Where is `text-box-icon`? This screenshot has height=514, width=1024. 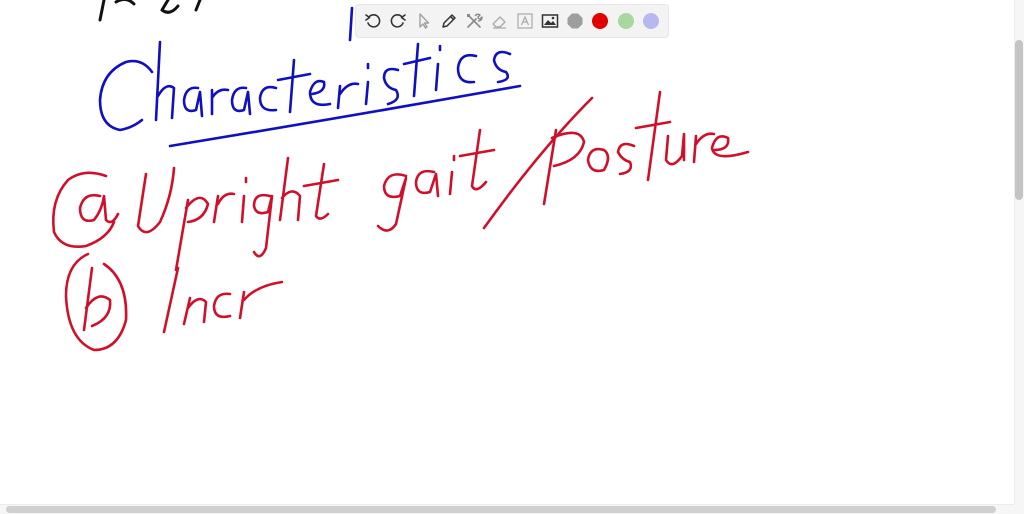 text-box-icon is located at coordinates (524, 21).